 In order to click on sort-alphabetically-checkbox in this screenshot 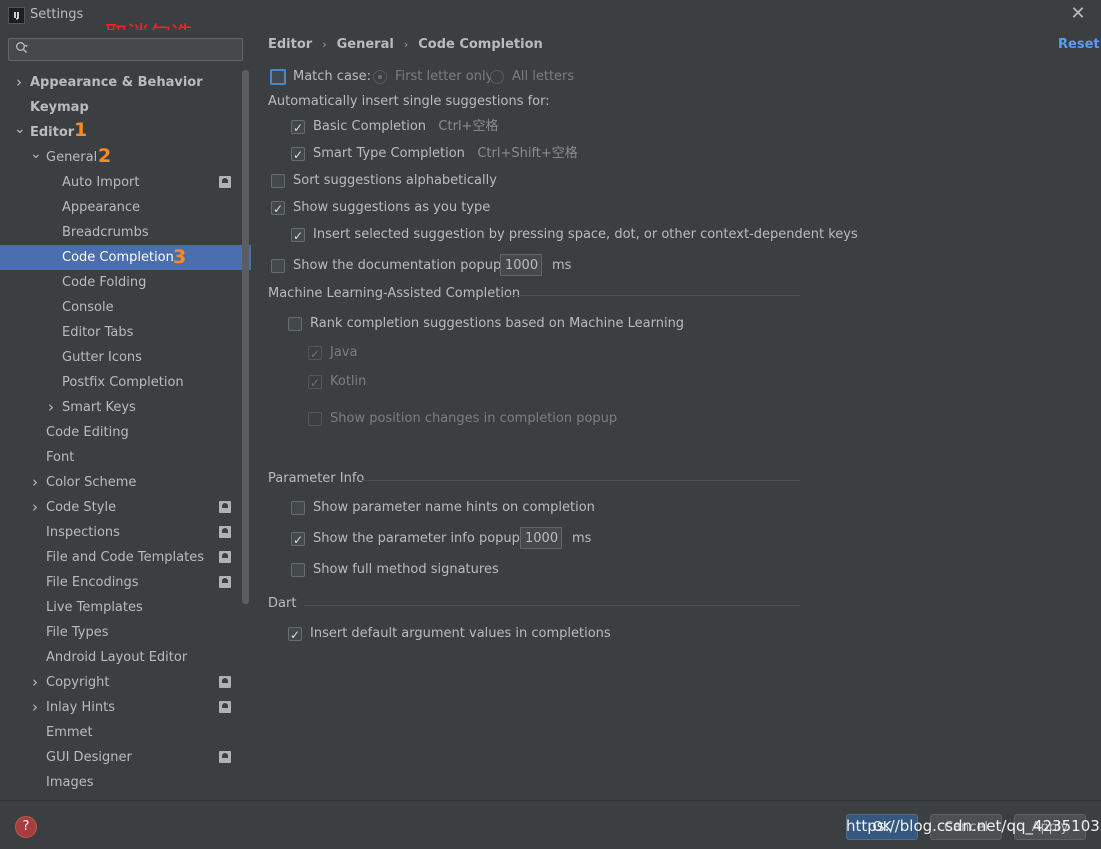, I will do `click(278, 181)`.